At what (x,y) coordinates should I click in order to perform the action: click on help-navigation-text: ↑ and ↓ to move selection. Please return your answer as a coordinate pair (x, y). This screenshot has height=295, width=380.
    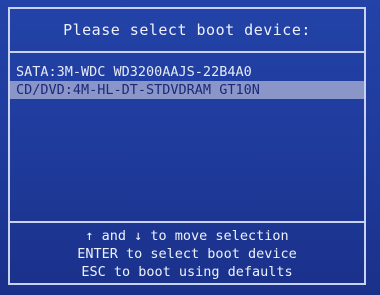
    Looking at the image, I should click on (187, 236).